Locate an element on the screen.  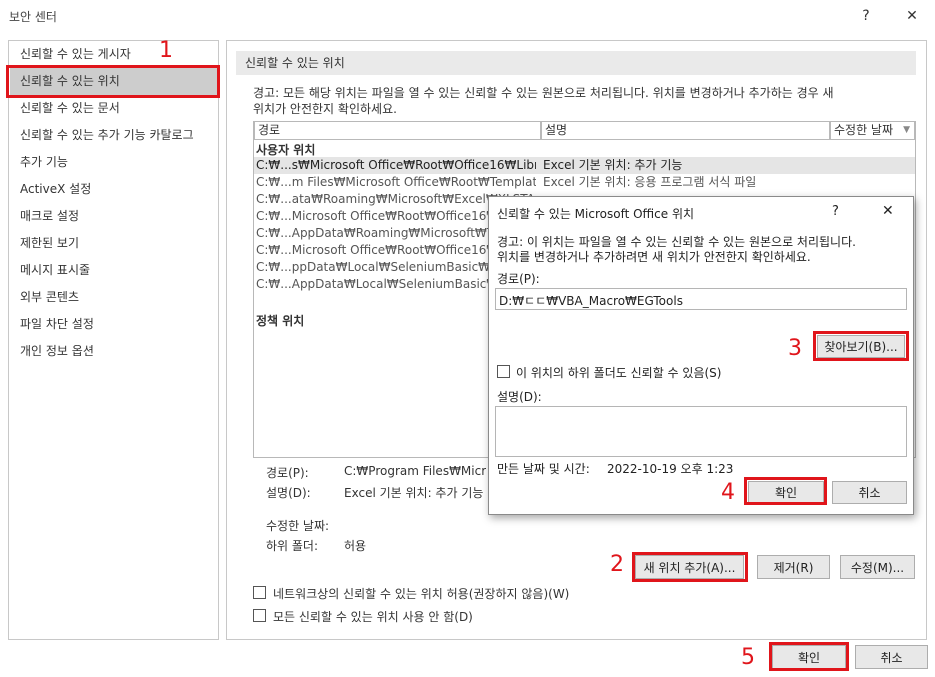
nav-item-file-block: 파일 차단 설정 is located at coordinates (113, 324).